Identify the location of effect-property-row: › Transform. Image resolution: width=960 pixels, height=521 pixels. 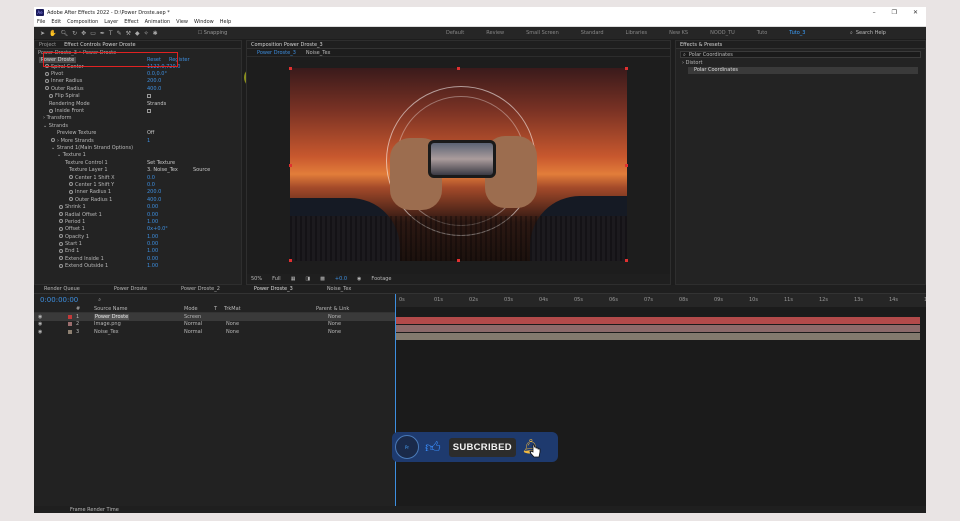
(138, 118).